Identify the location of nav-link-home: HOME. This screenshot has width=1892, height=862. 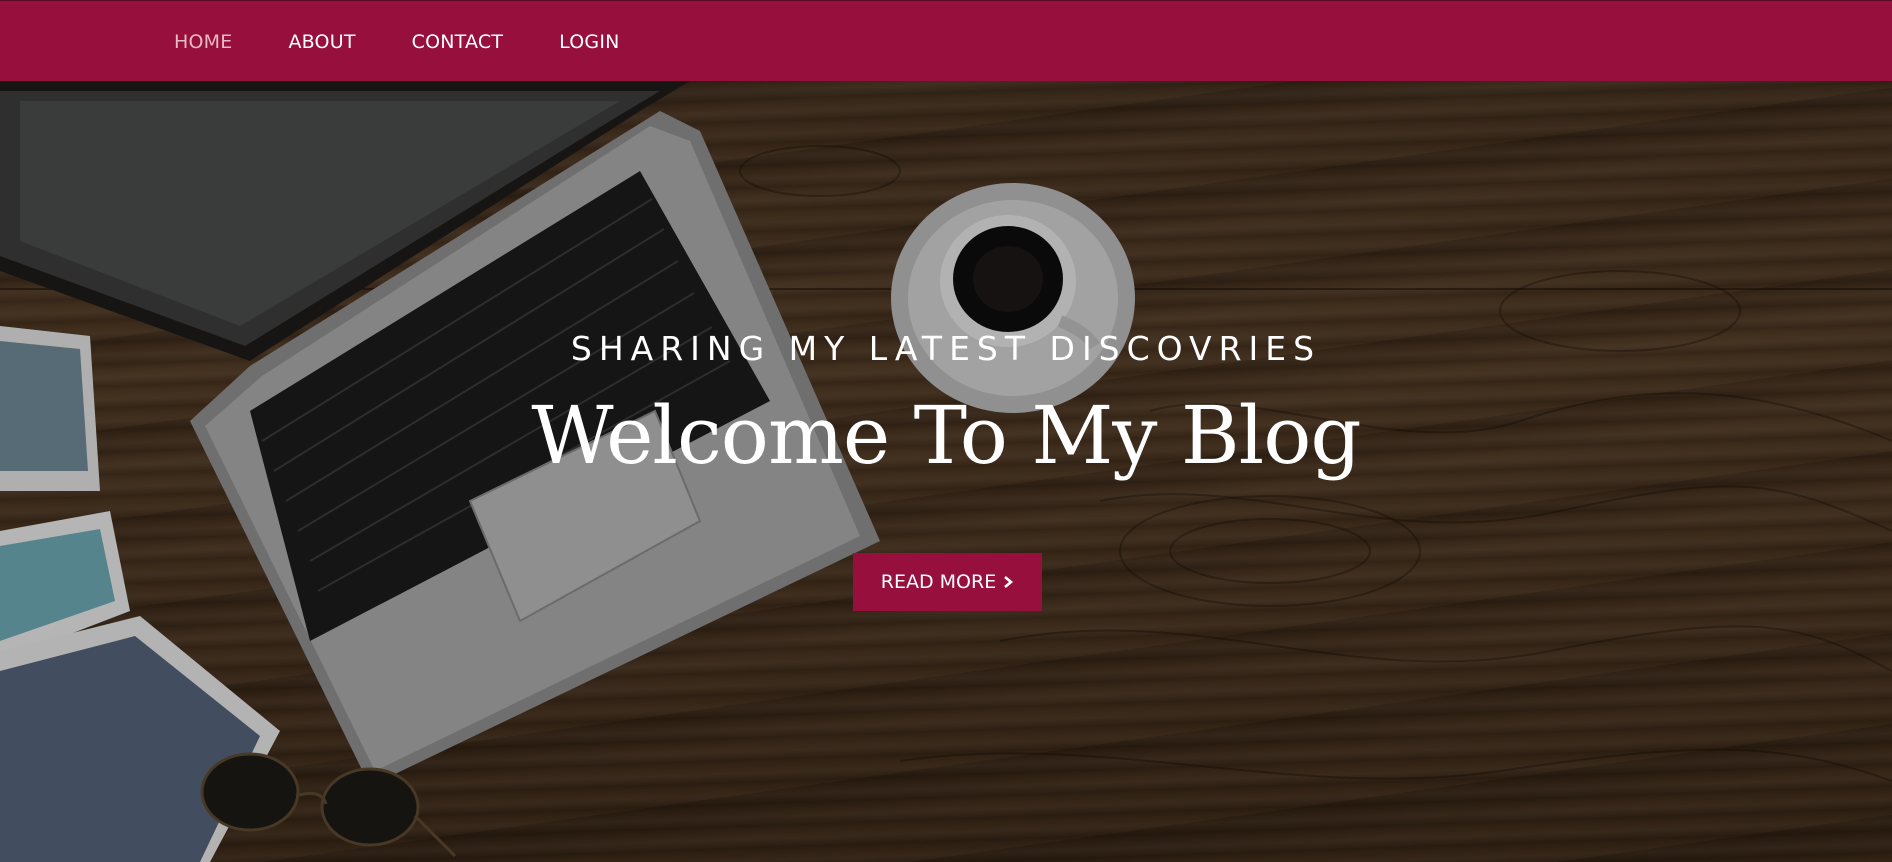
(203, 42).